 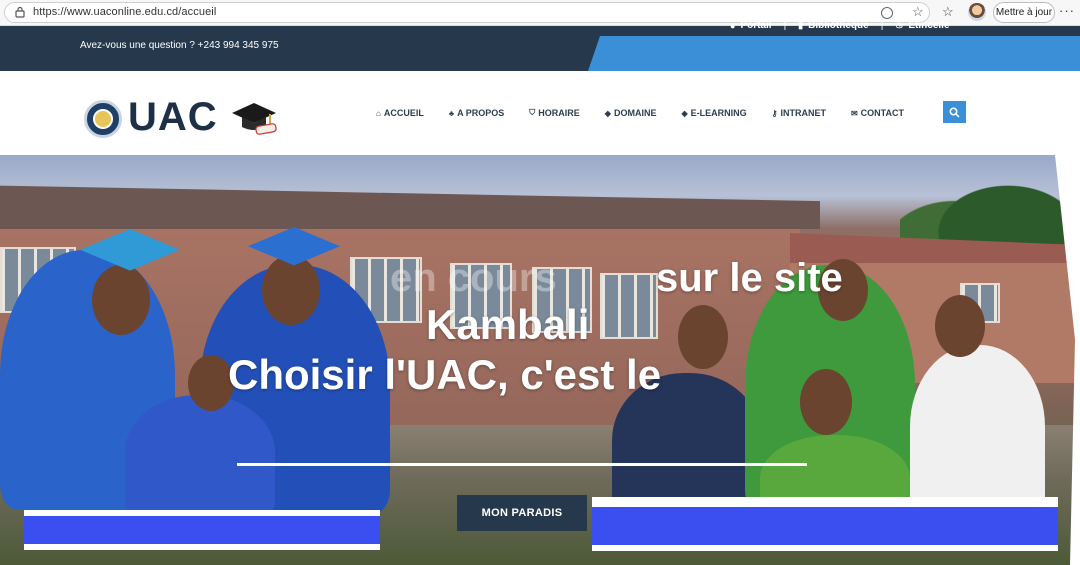 I want to click on nav-label: A PROPOS, so click(x=481, y=113).